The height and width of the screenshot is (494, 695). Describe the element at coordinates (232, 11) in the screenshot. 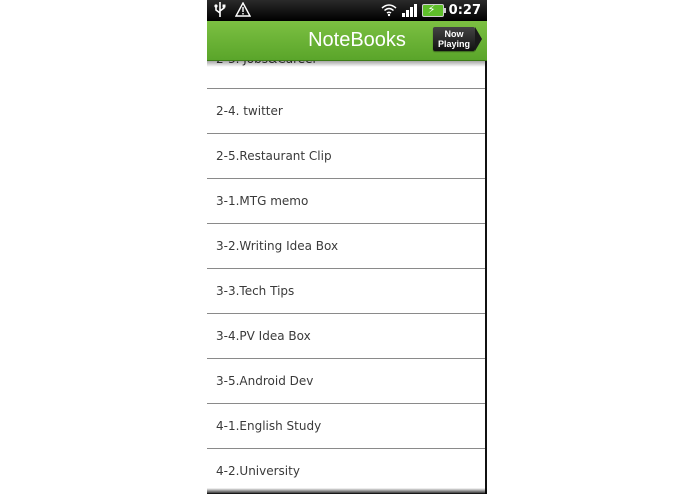

I see `status-left-icons` at that location.